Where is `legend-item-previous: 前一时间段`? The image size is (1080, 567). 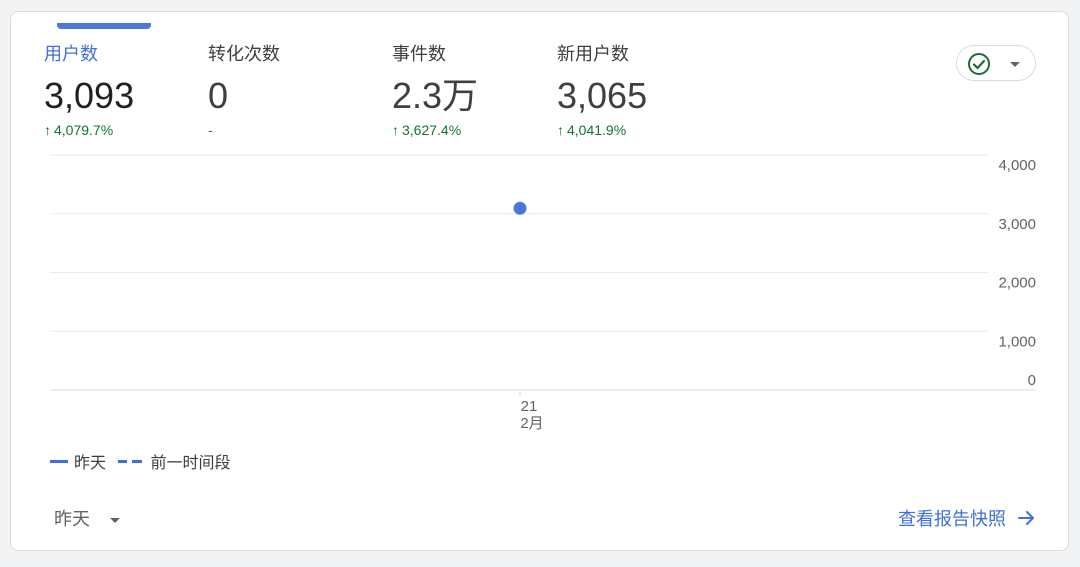 legend-item-previous: 前一时间段 is located at coordinates (174, 461).